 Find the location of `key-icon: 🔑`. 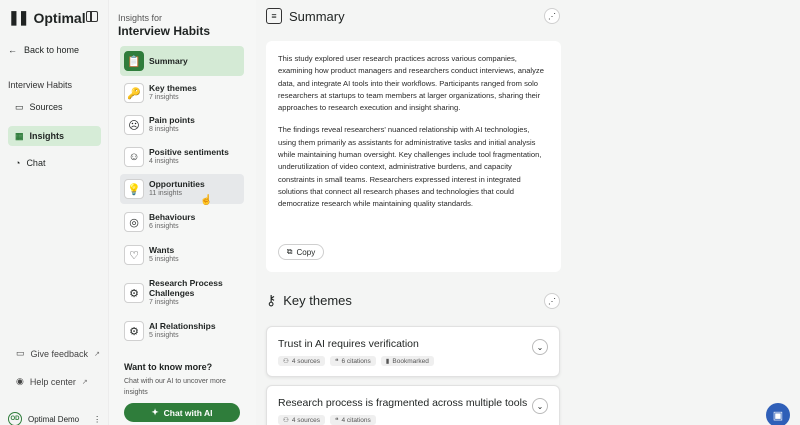

key-icon: 🔑 is located at coordinates (134, 93).